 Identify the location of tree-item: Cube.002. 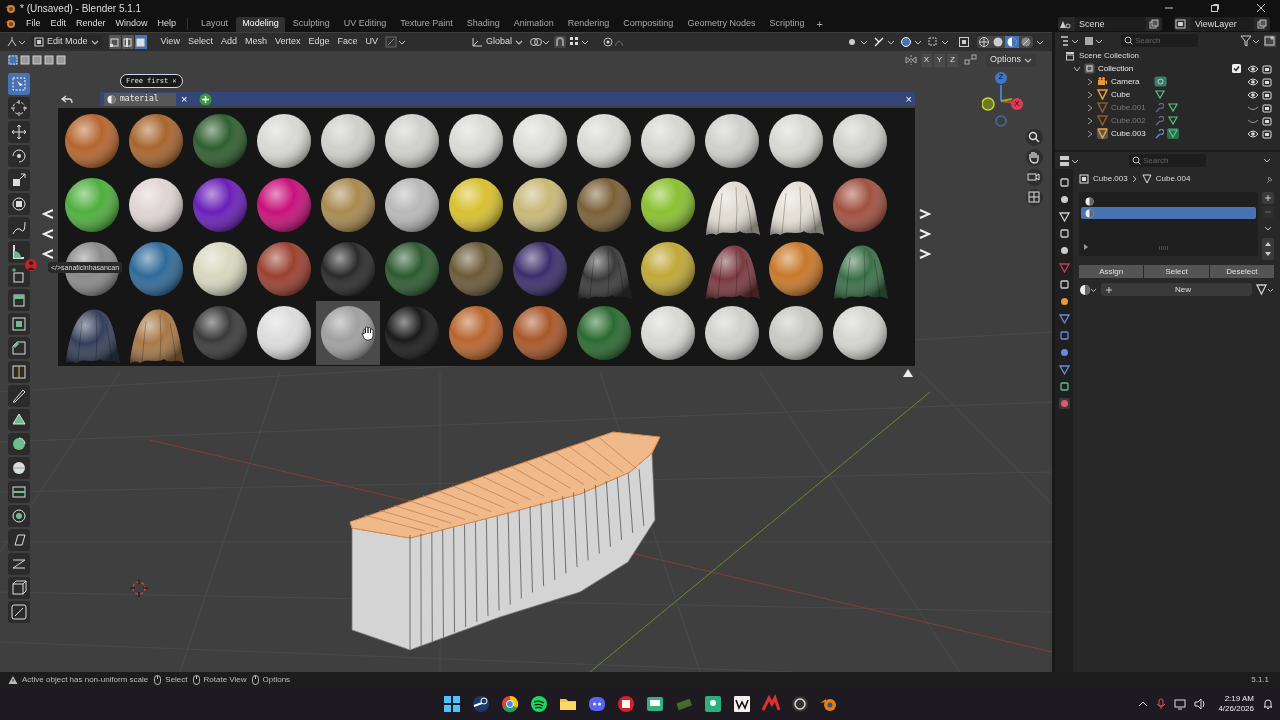
(1131, 120).